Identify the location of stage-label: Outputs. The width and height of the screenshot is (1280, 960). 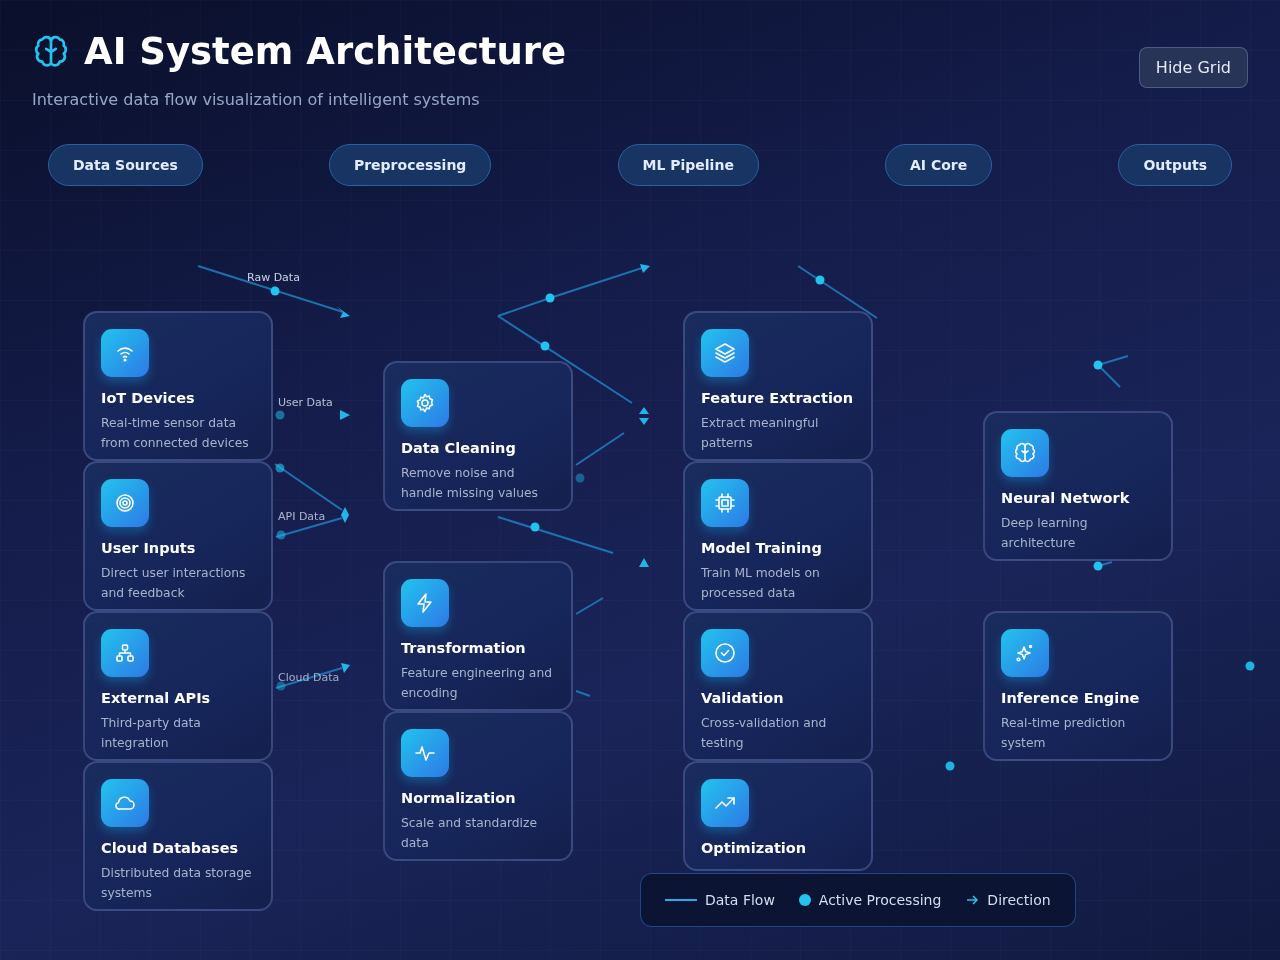
(1175, 165).